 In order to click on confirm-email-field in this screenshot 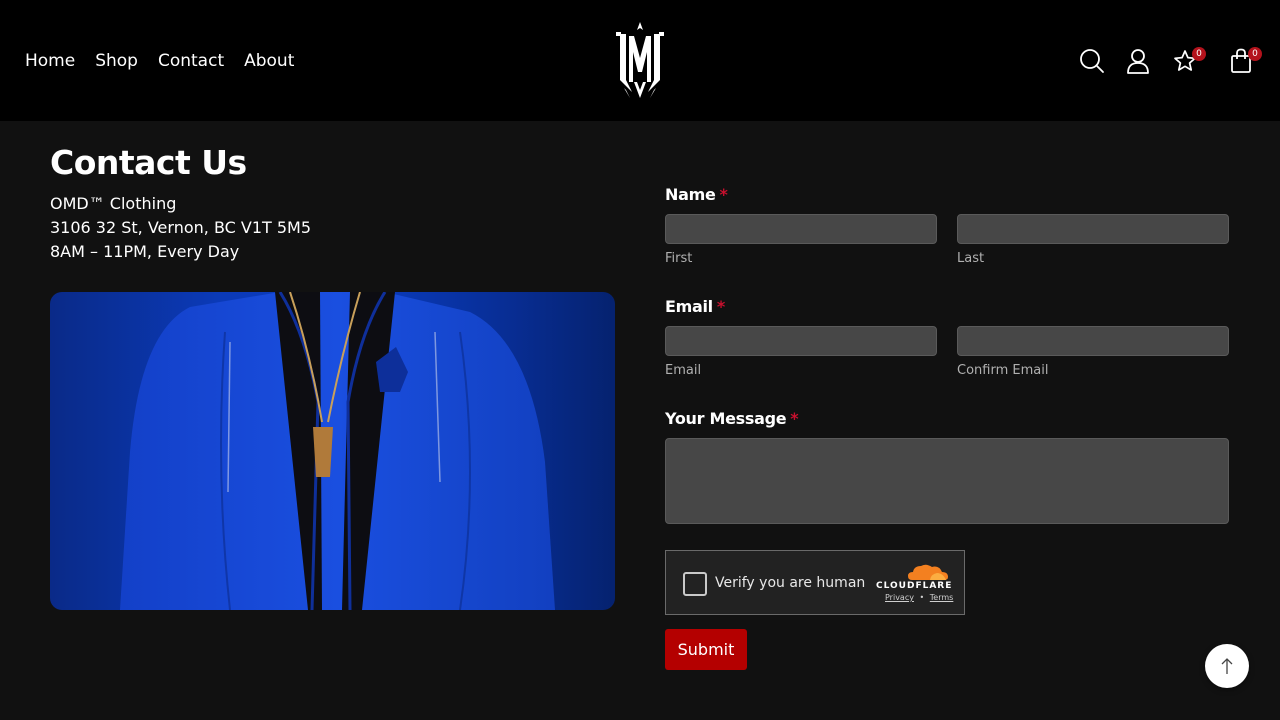, I will do `click(1093, 341)`.